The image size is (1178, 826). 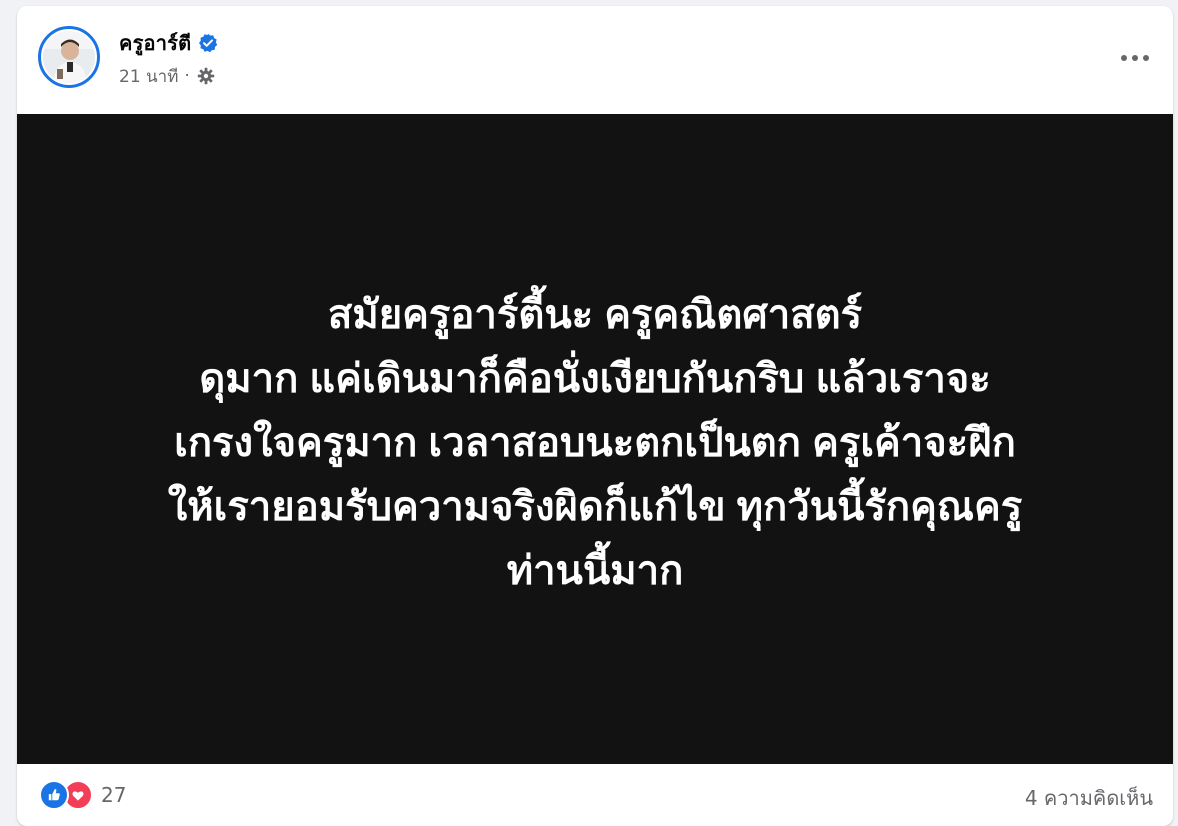 I want to click on verified-badge-icon, so click(x=208, y=43).